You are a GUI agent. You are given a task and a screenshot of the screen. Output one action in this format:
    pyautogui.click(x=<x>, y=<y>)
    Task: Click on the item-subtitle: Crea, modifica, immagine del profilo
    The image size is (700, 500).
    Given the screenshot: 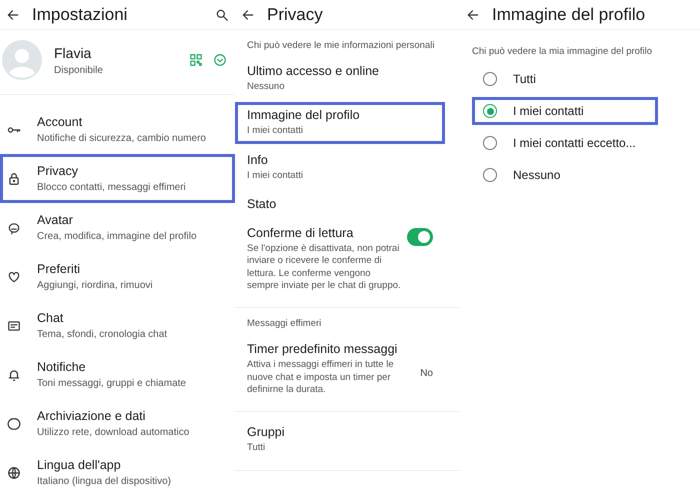 What is the action you would take?
    pyautogui.click(x=117, y=236)
    